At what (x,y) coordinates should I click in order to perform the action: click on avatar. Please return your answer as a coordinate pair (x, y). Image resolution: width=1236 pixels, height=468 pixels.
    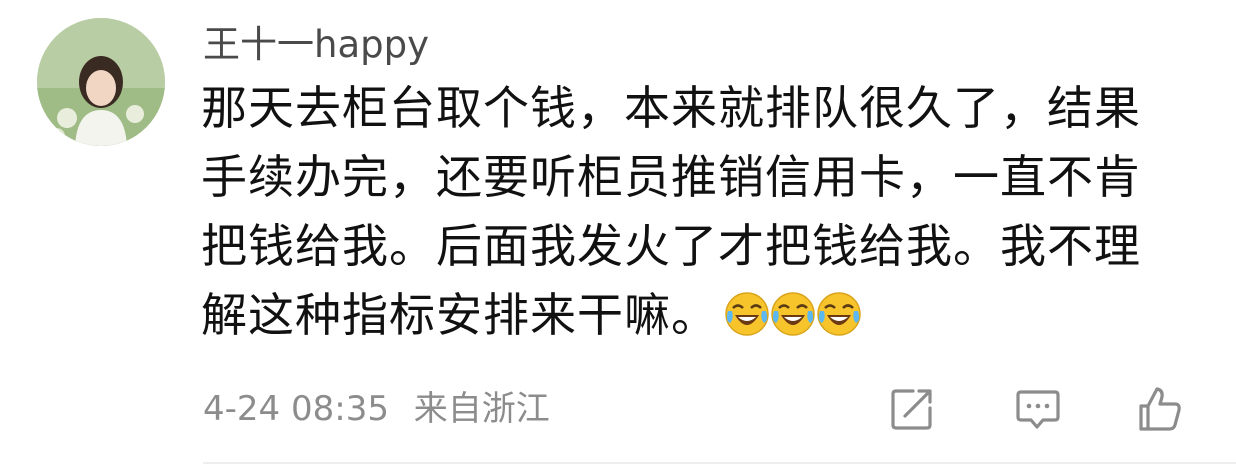
    Looking at the image, I should click on (101, 82).